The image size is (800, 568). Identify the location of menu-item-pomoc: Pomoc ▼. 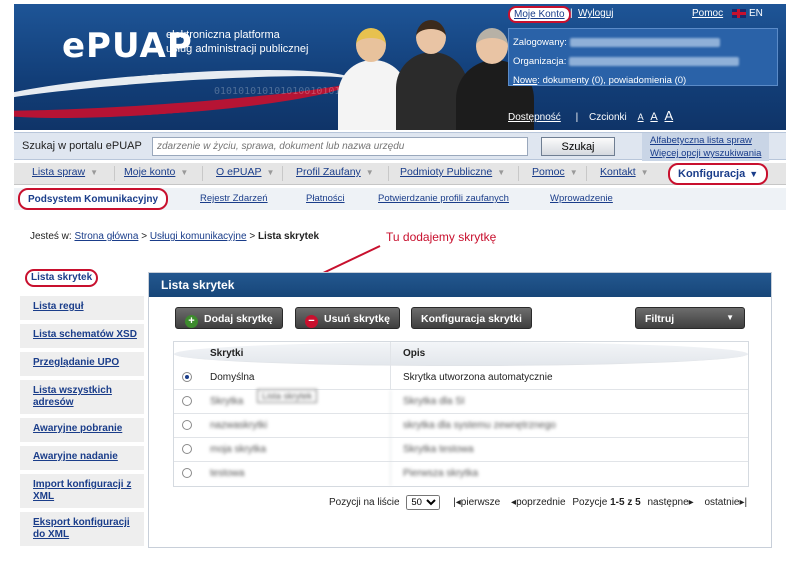
(555, 172).